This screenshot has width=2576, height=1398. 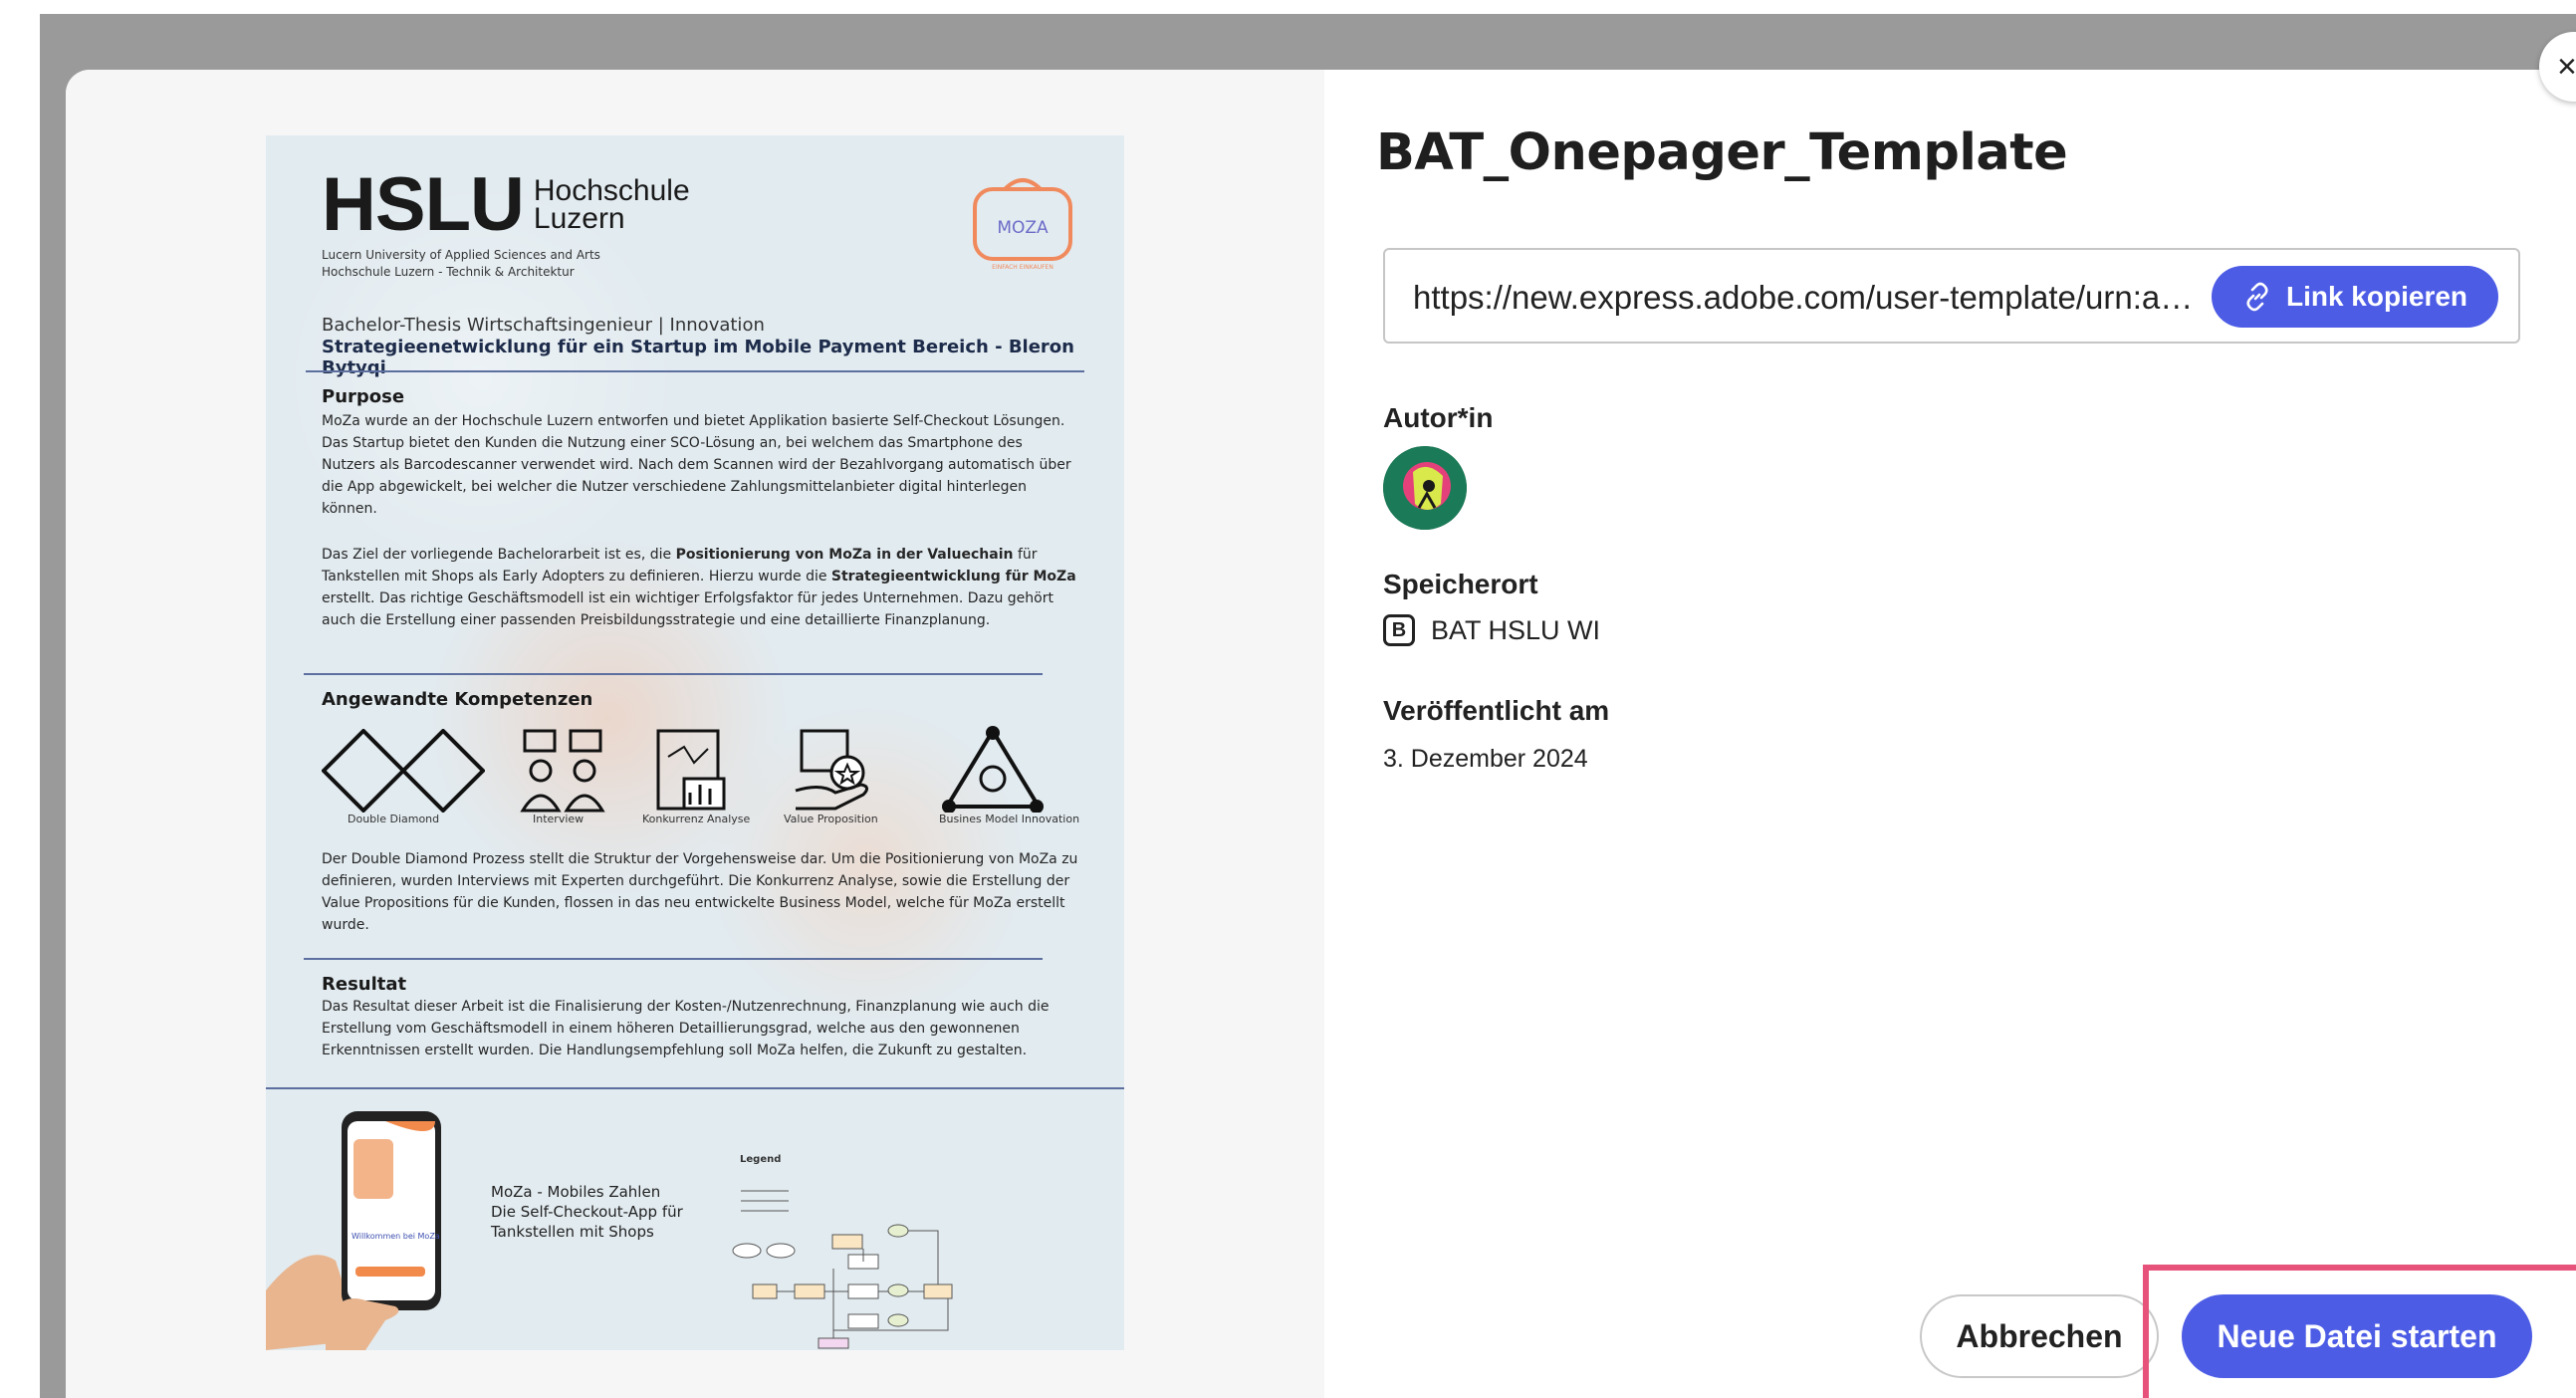 I want to click on double-diamond-icon, so click(x=403, y=771).